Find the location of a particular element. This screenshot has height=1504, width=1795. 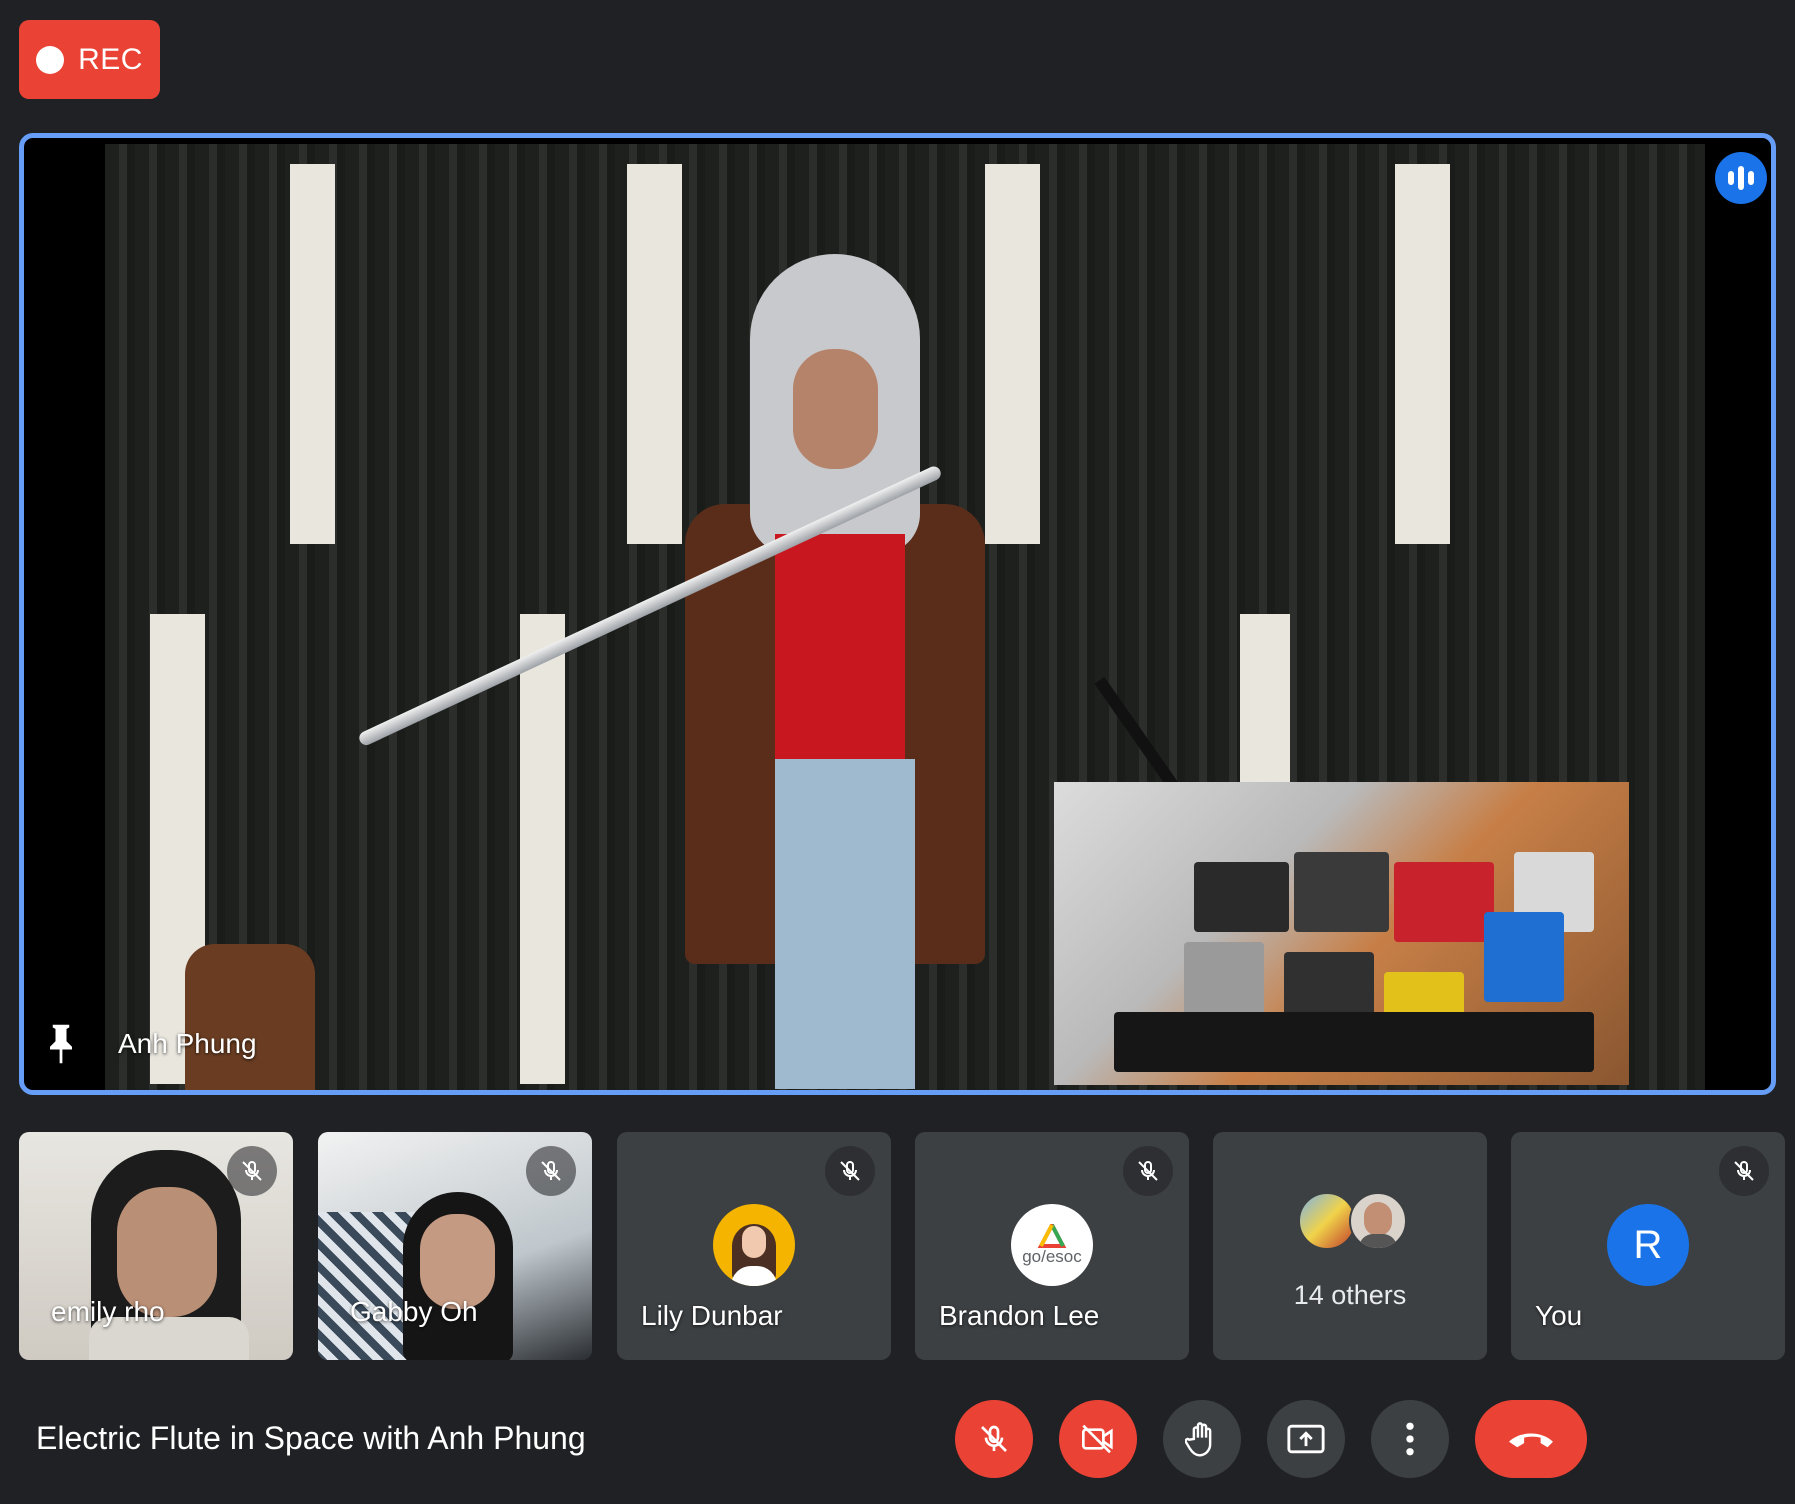

participant-avatar is located at coordinates (754, 1245).